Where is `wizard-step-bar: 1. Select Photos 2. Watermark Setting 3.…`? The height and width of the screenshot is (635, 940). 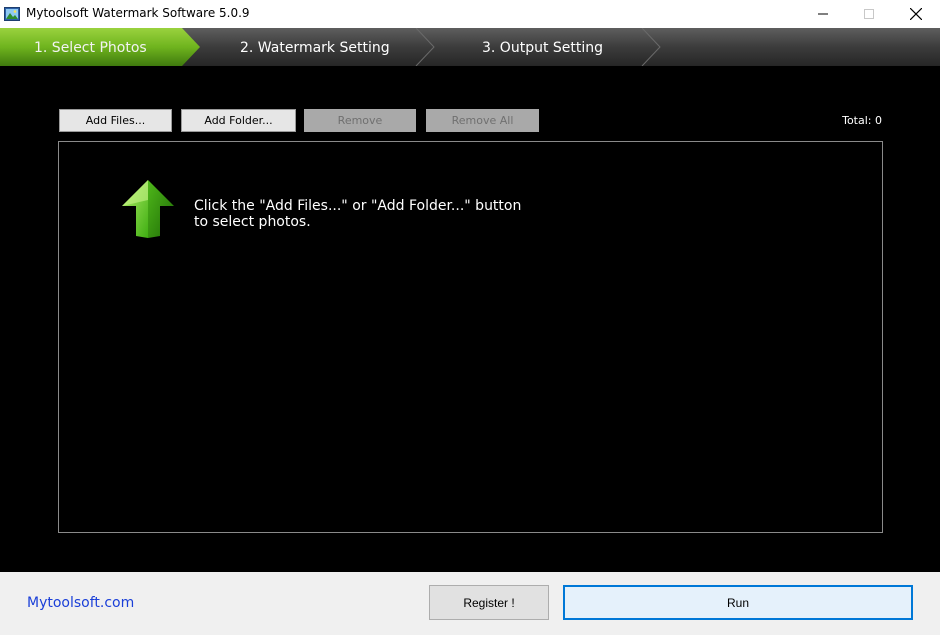 wizard-step-bar: 1. Select Photos 2. Watermark Setting 3.… is located at coordinates (470, 47).